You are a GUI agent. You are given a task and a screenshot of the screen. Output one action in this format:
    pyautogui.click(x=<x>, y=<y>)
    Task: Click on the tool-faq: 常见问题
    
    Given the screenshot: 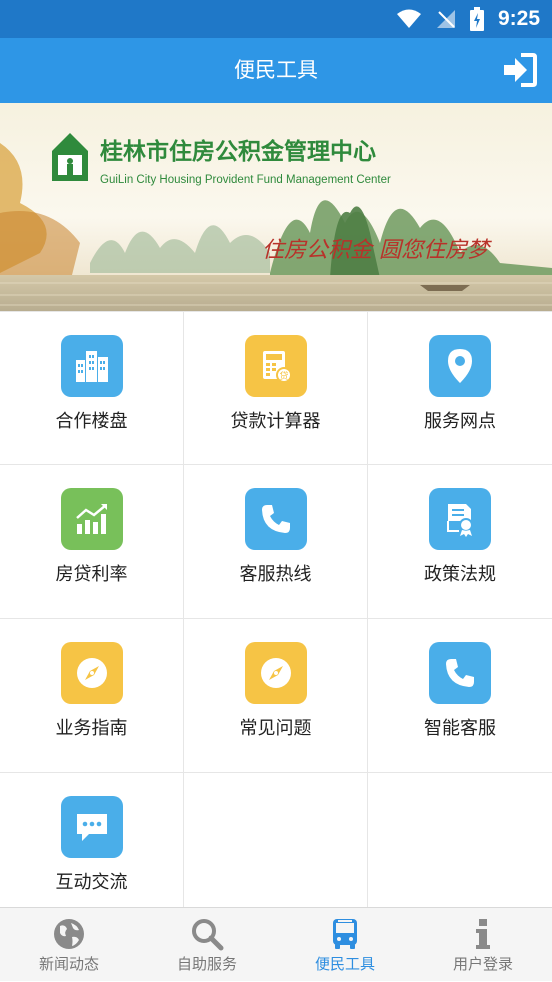 What is the action you would take?
    pyautogui.click(x=276, y=696)
    